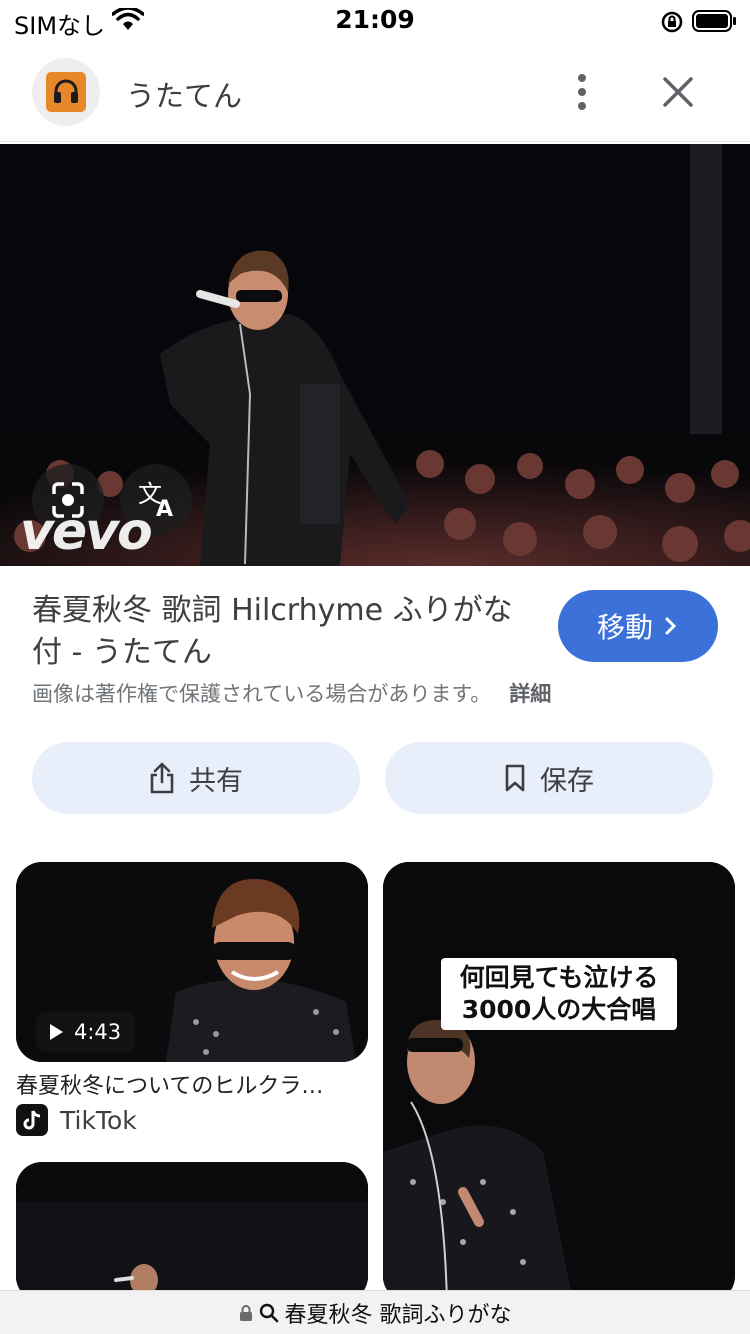  I want to click on related-card-source: TikTok, so click(76, 1120).